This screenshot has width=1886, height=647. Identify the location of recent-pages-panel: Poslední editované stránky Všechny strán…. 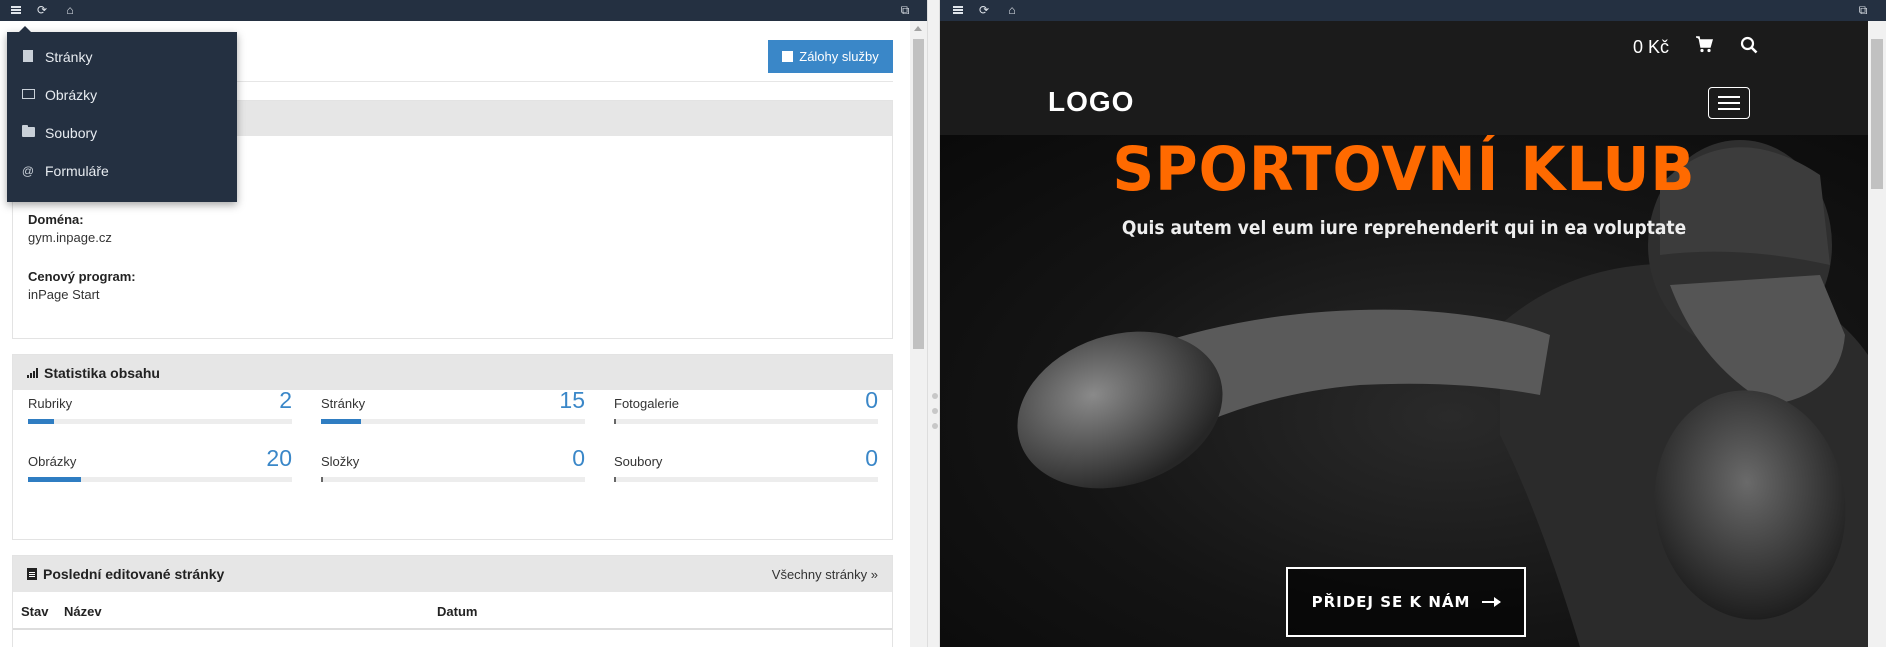
(452, 601).